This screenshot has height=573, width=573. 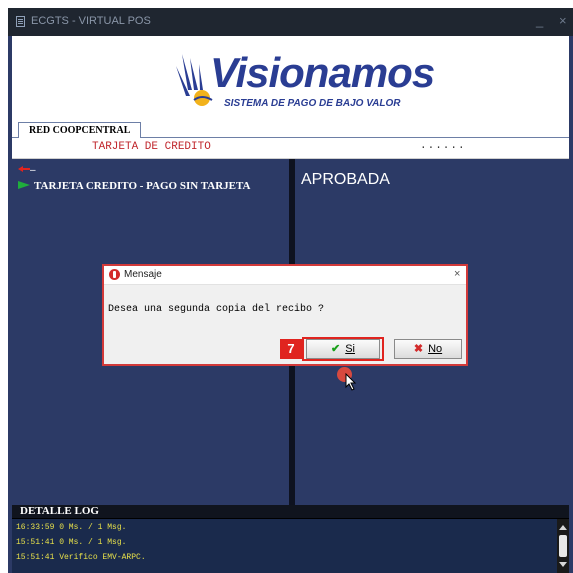 I want to click on yes-button: ✔ Si, so click(x=343, y=349).